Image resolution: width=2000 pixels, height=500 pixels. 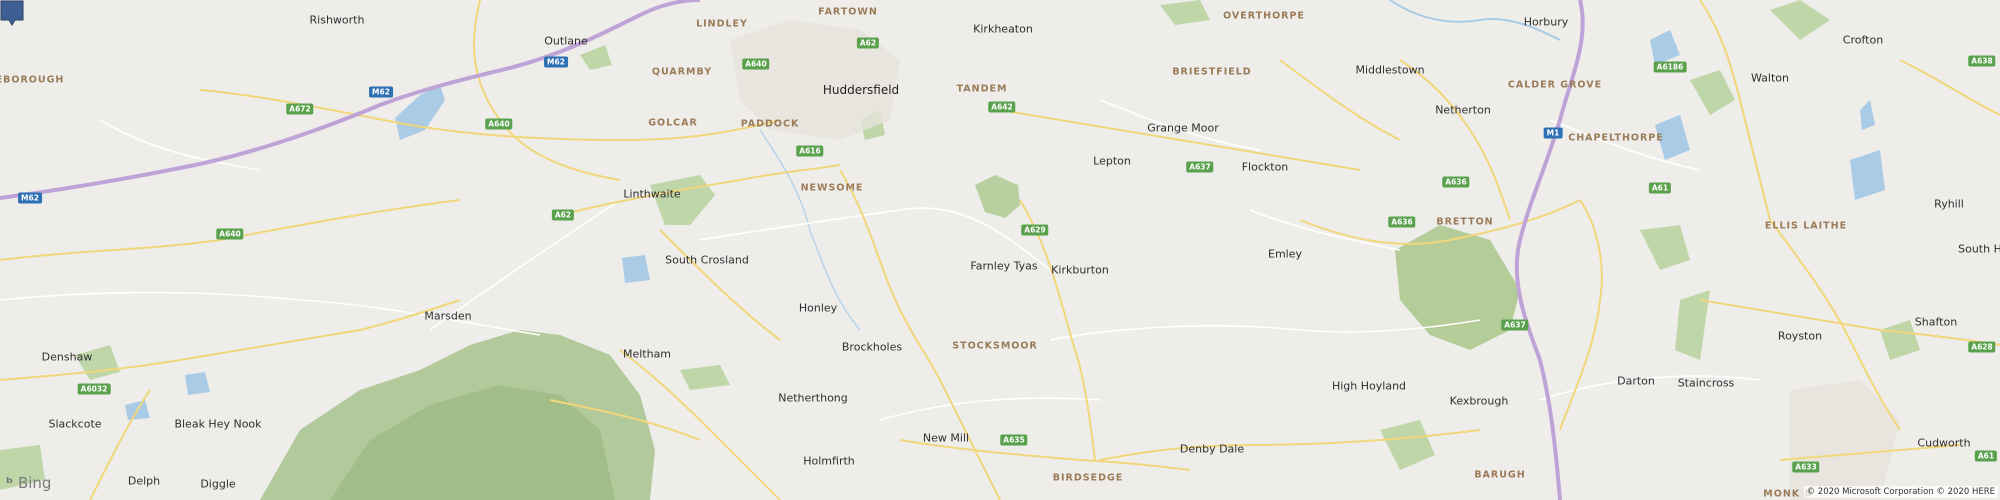 What do you see at coordinates (813, 398) in the screenshot?
I see `place-label: Netherthong` at bounding box center [813, 398].